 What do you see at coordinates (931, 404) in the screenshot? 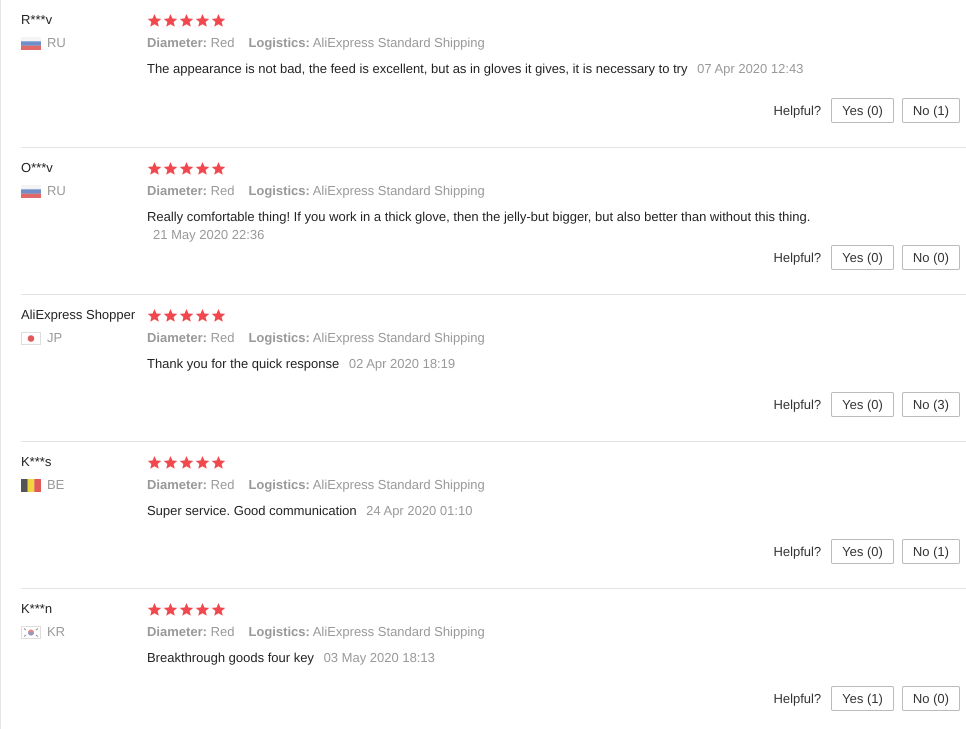
I see `no-button: No (3)` at bounding box center [931, 404].